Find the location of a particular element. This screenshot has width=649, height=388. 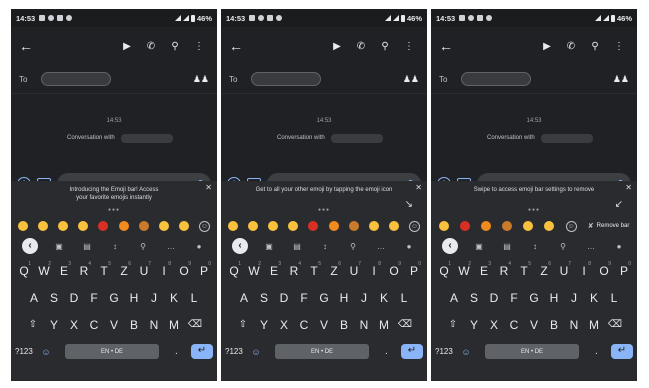

key: I8 is located at coordinates (584, 271).